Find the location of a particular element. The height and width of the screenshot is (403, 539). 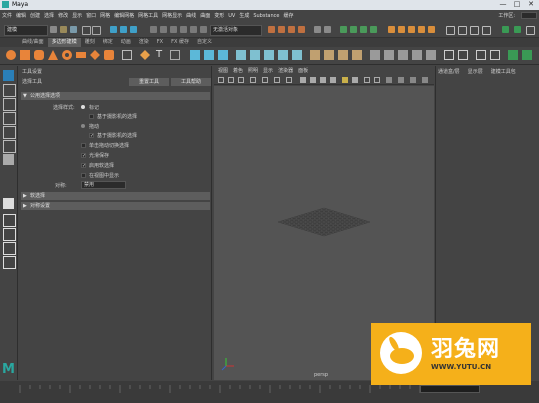

drag-toggle-checkbox is located at coordinates (83, 145).